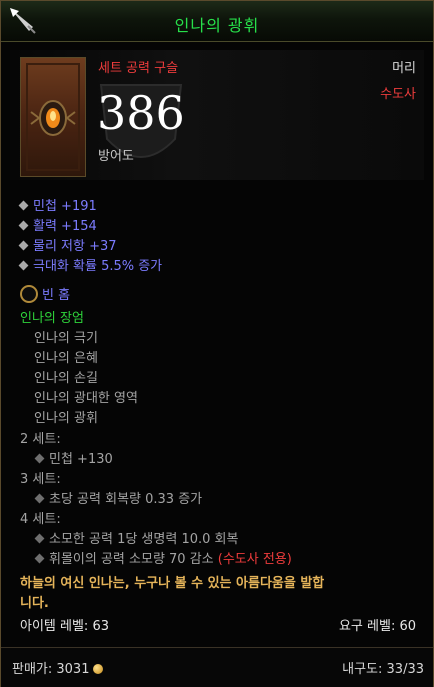 This screenshot has height=687, width=434. What do you see at coordinates (58, 667) in the screenshot?
I see `sell-price: 판매가: 3031` at bounding box center [58, 667].